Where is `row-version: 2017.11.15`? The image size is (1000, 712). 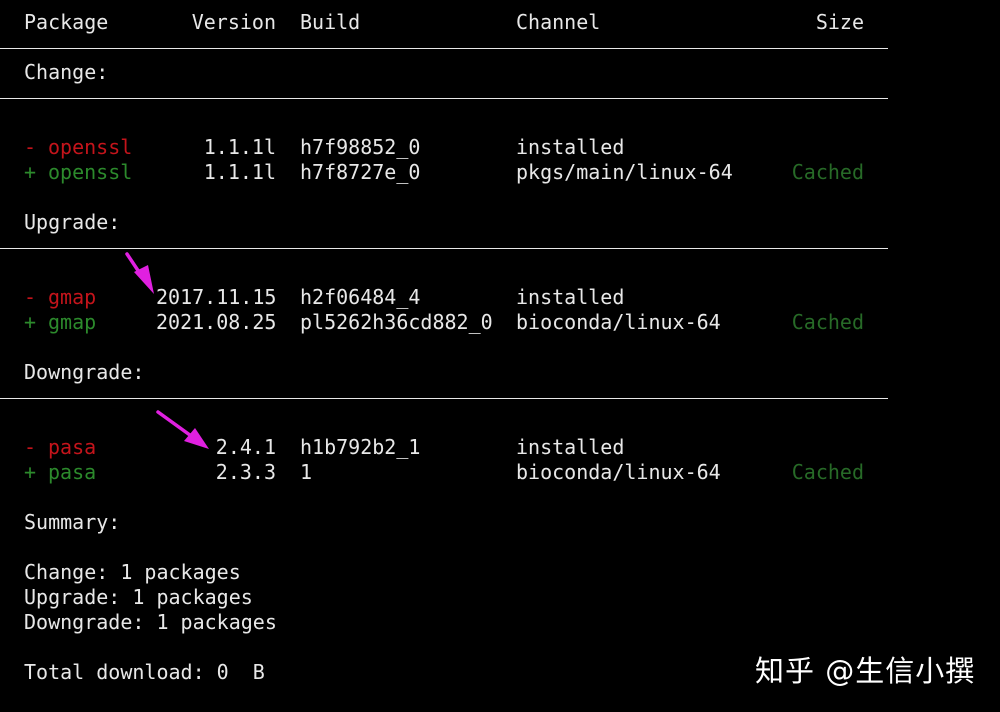 row-version: 2017.11.15 is located at coordinates (216, 297).